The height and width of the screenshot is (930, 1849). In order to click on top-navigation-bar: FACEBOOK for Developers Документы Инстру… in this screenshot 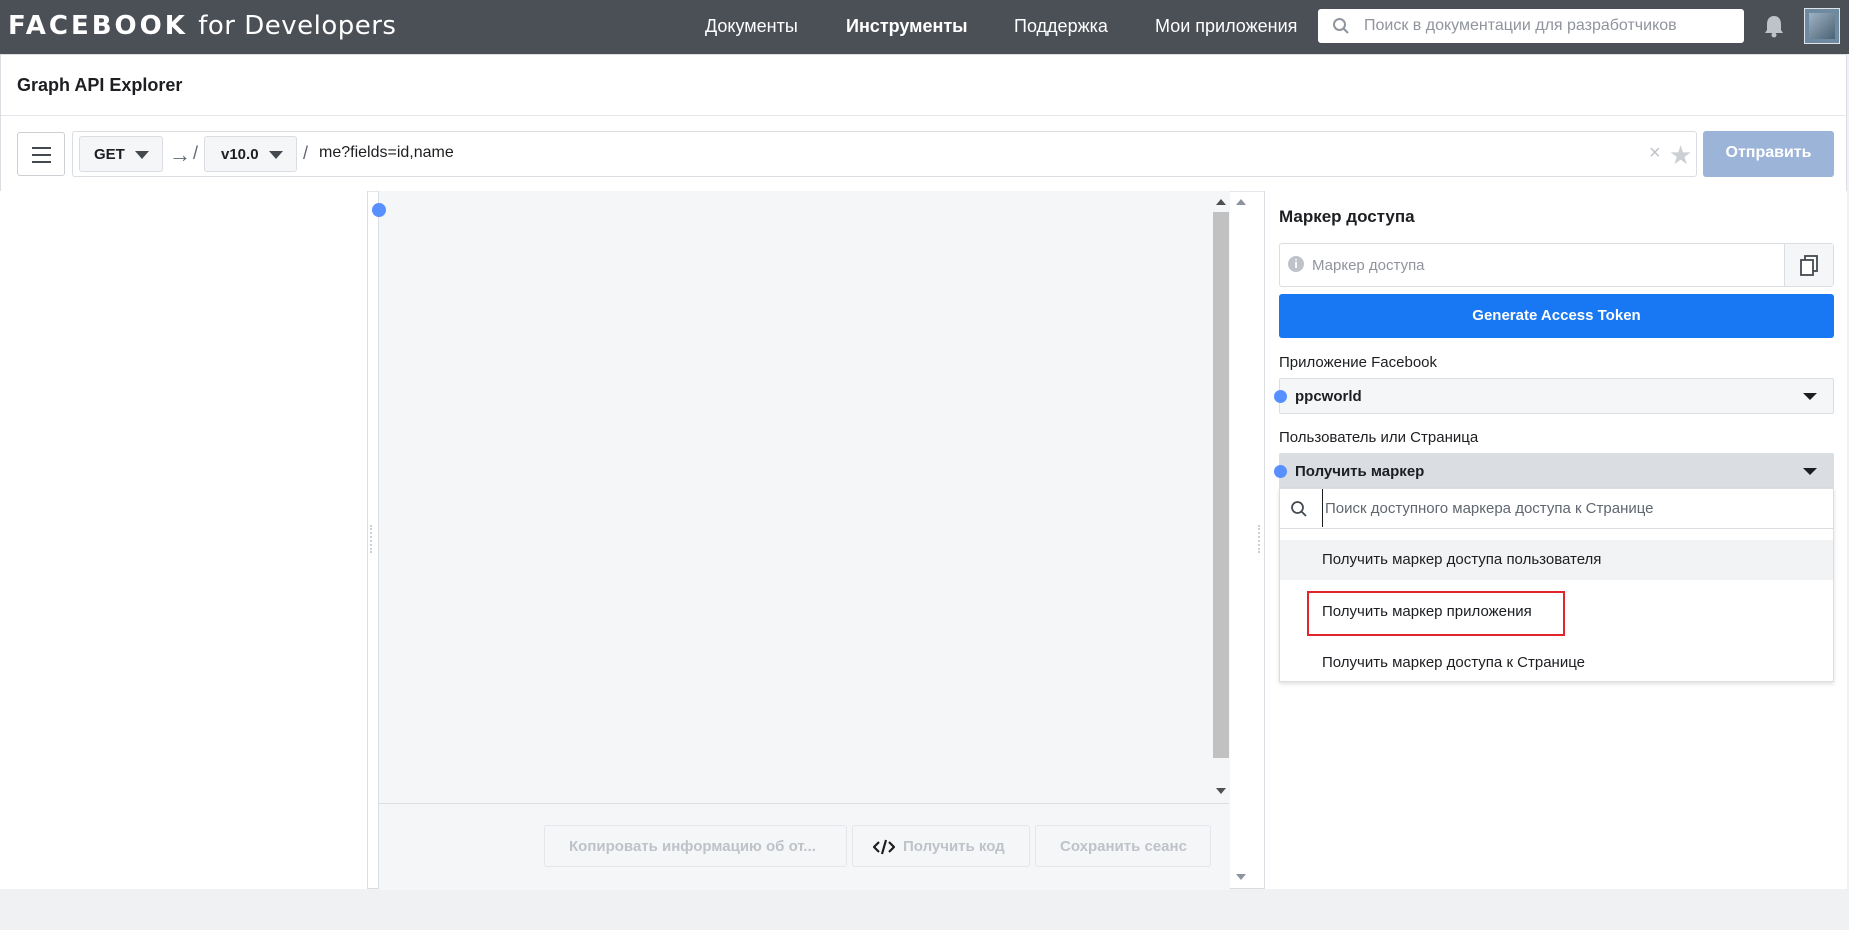, I will do `click(924, 27)`.